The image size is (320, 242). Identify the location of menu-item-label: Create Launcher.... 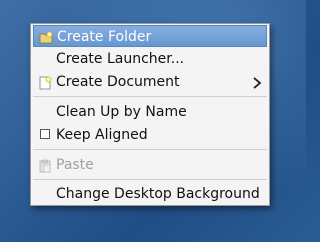
(120, 59).